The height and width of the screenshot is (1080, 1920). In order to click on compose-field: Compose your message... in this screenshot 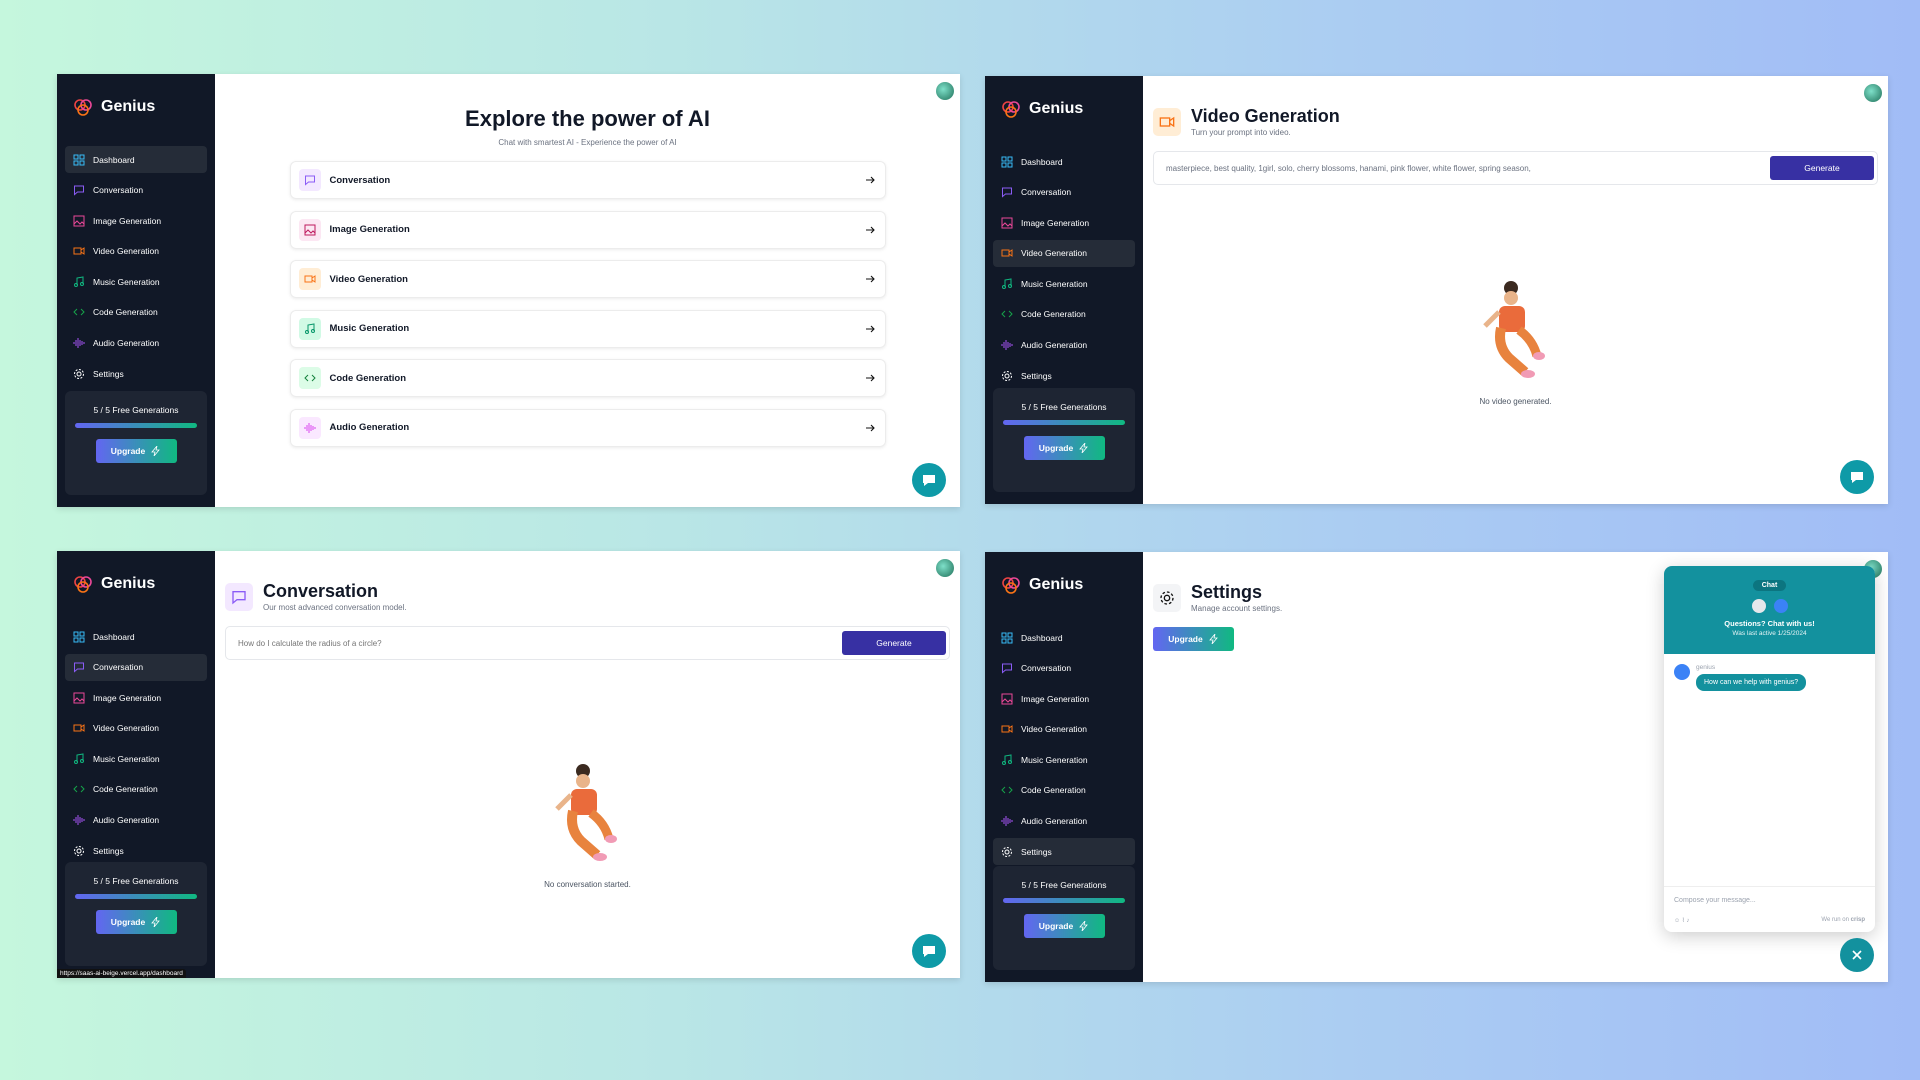, I will do `click(1769, 895)`.